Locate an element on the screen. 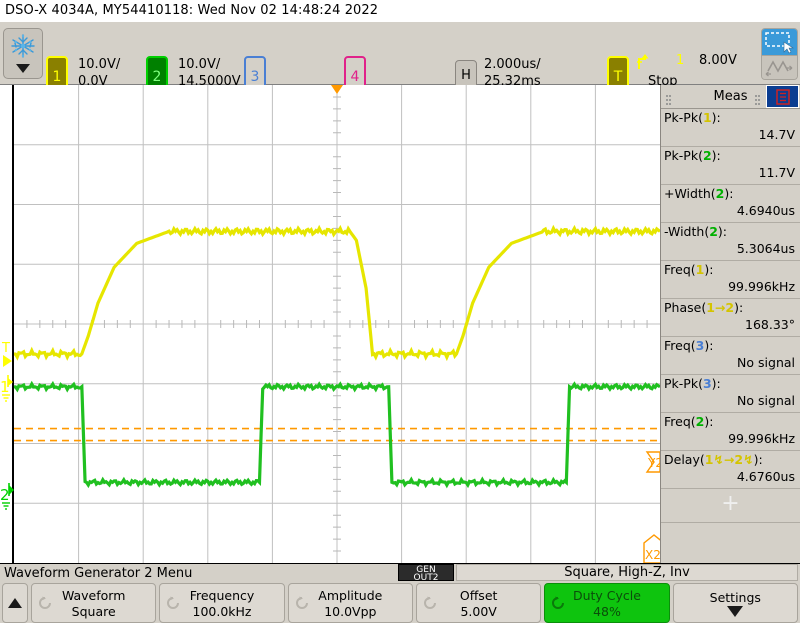 The height and width of the screenshot is (623, 800). measurement-row: Freq(2): 99.996kHz is located at coordinates (730, 432).